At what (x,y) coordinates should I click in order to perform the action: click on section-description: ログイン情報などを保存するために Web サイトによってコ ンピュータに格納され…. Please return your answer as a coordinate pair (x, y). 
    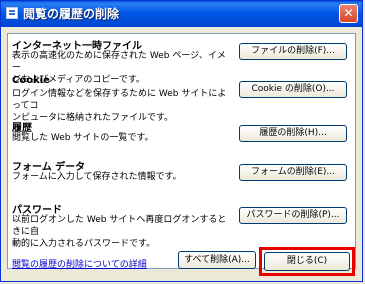
    Looking at the image, I should click on (121, 106).